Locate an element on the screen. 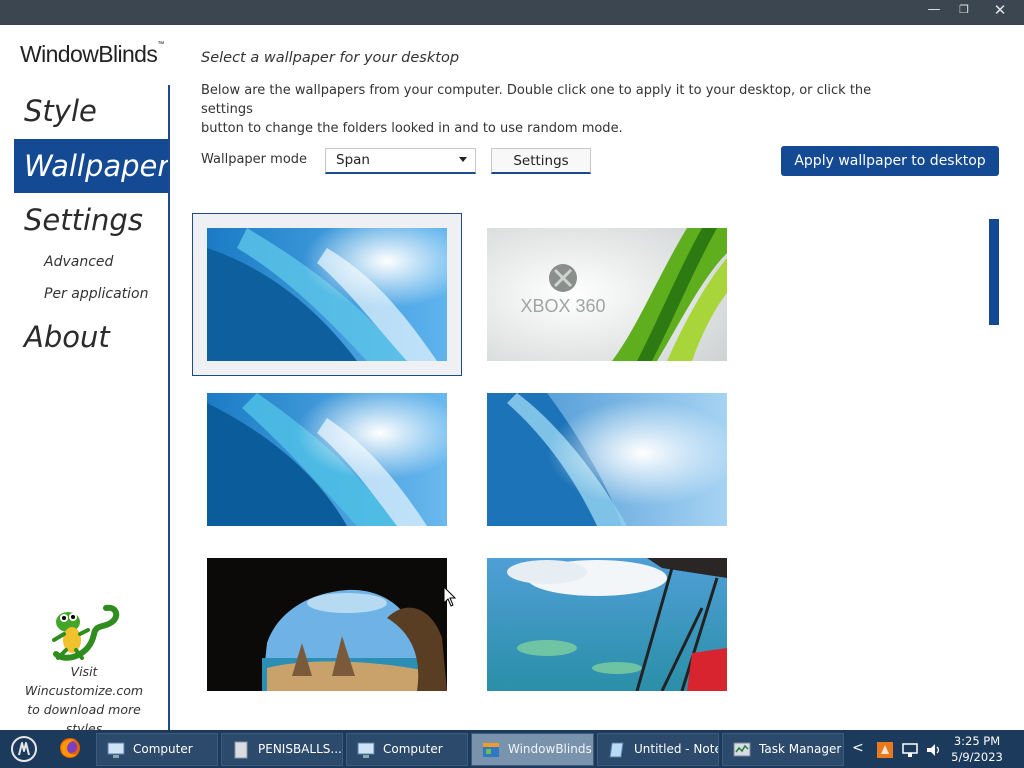 The height and width of the screenshot is (768, 1024). taskbar-item-computer-1: Computer is located at coordinates (157, 749).